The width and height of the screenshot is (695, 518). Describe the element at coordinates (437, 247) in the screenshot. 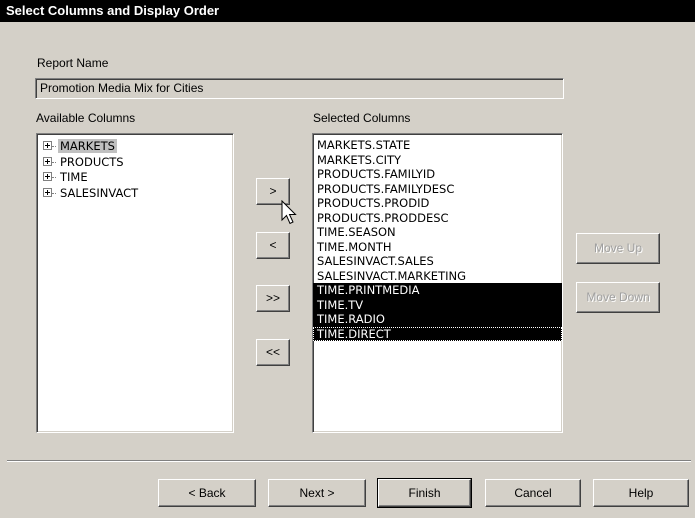

I see `list-item: TIME.MONTH` at that location.